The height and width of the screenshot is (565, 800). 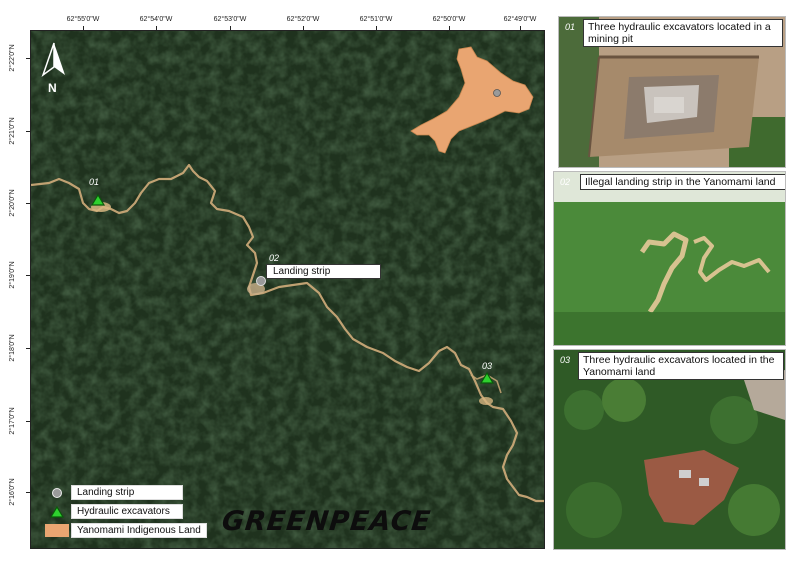 I want to click on tick-label: 62°50'0"W, so click(x=449, y=19).